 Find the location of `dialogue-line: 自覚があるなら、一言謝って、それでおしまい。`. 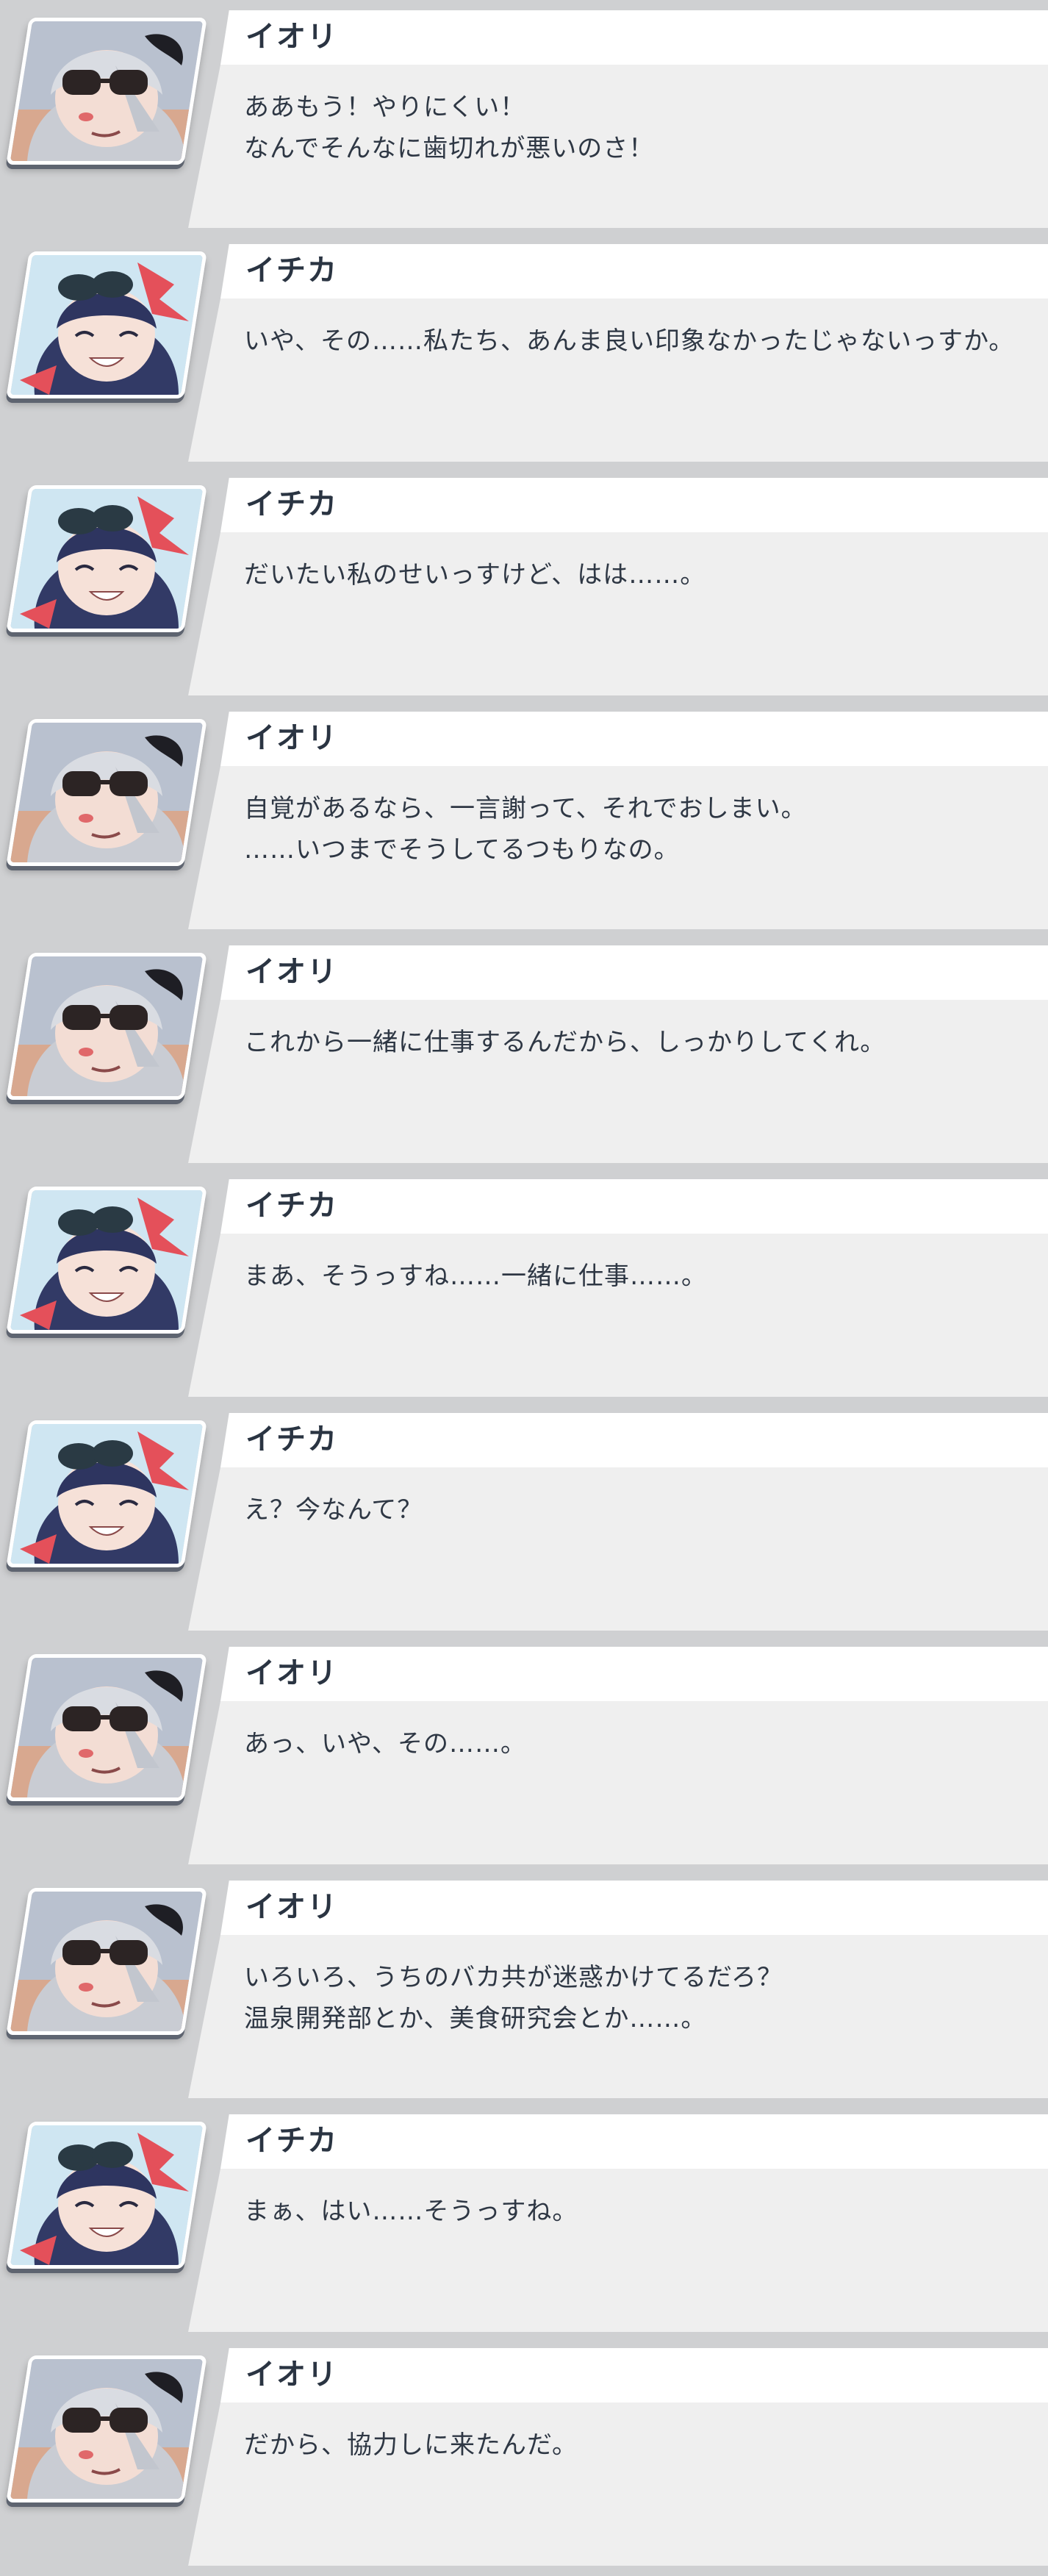

dialogue-line: 自覚があるなら、一言謝って、それでおしまい。 is located at coordinates (525, 809).